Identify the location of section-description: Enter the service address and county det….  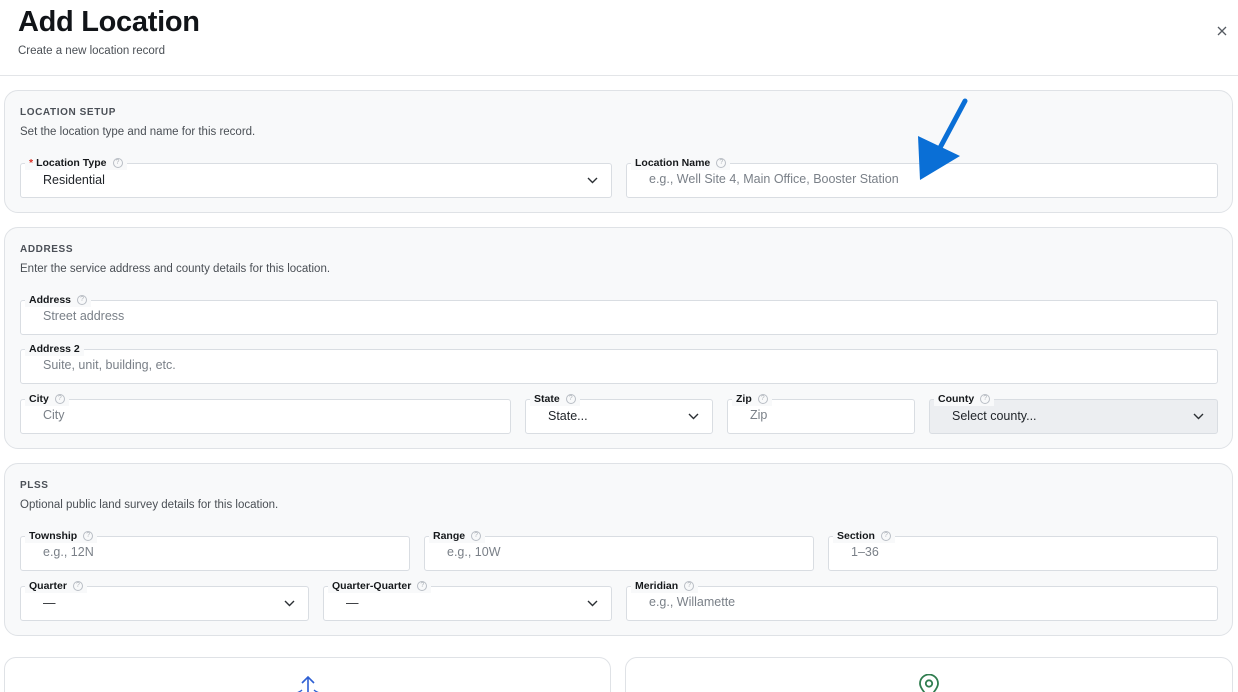
(175, 269).